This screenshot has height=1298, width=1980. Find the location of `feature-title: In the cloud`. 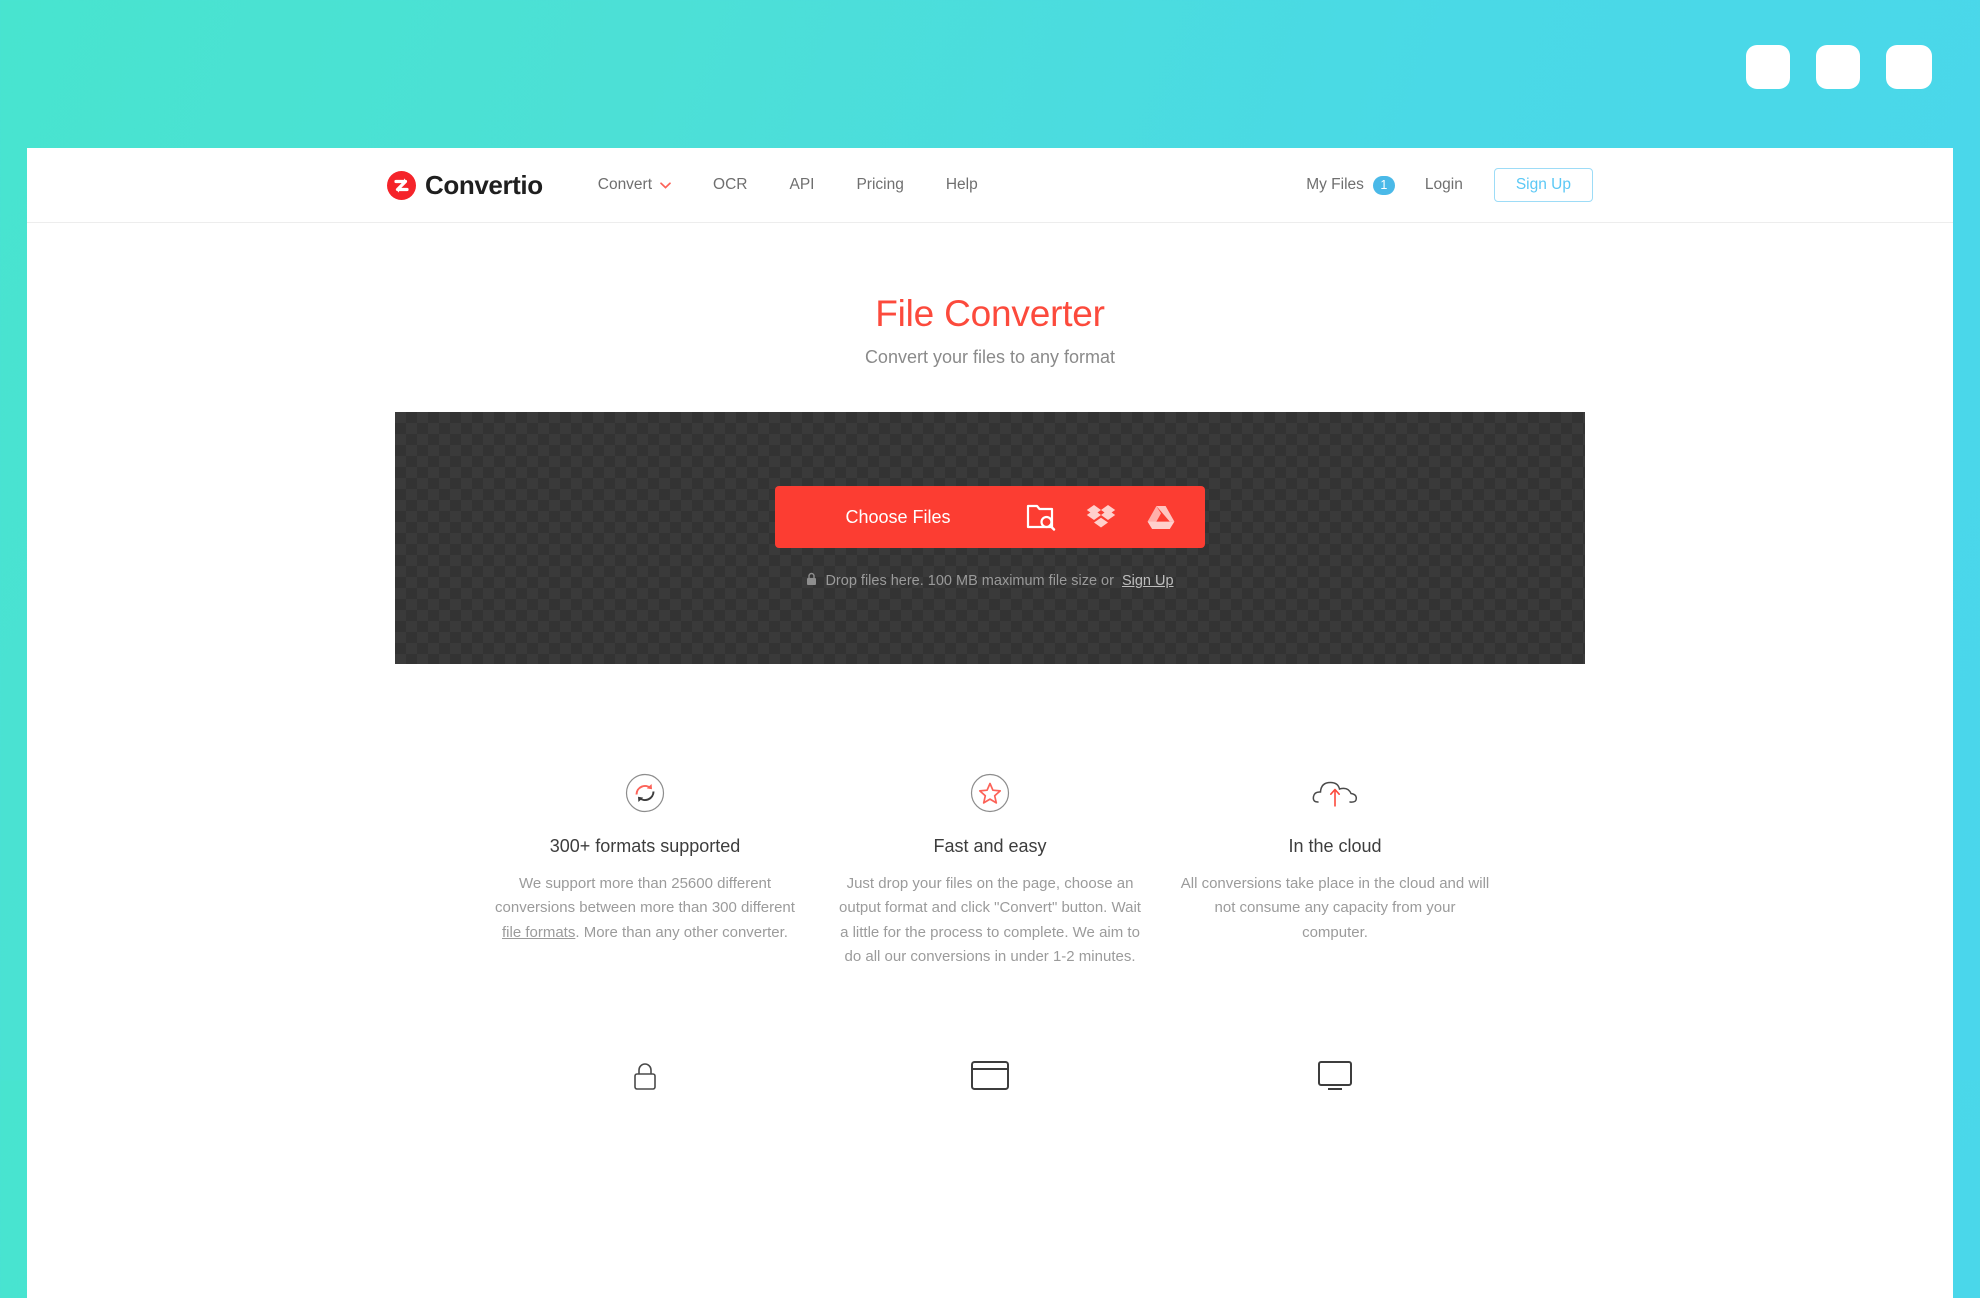

feature-title: In the cloud is located at coordinates (1335, 846).